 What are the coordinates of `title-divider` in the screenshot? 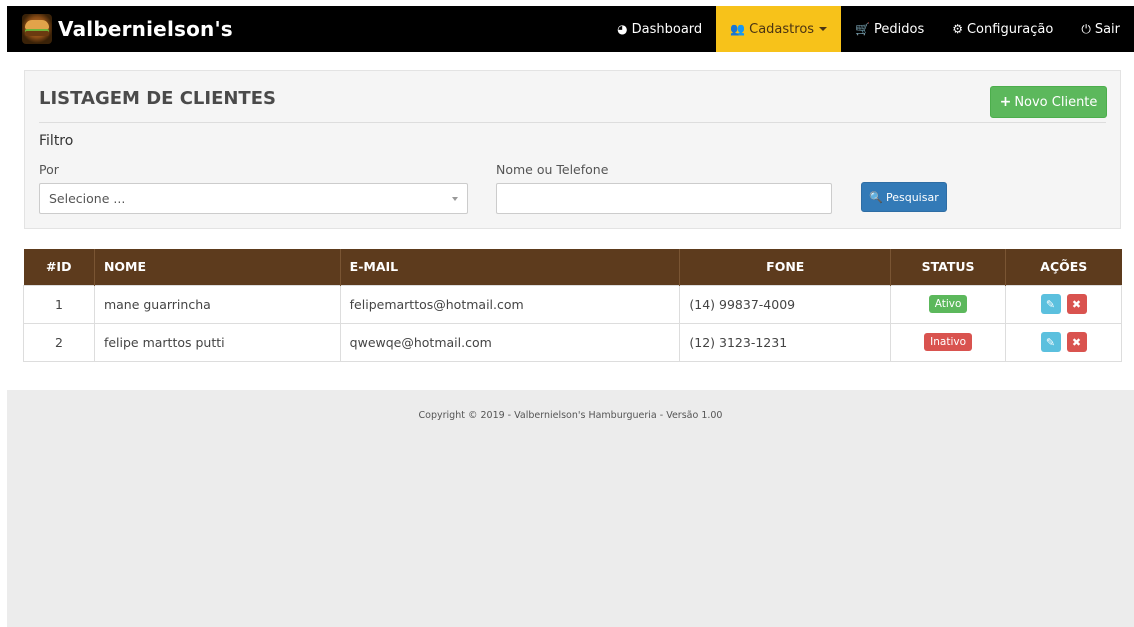 It's located at (572, 122).